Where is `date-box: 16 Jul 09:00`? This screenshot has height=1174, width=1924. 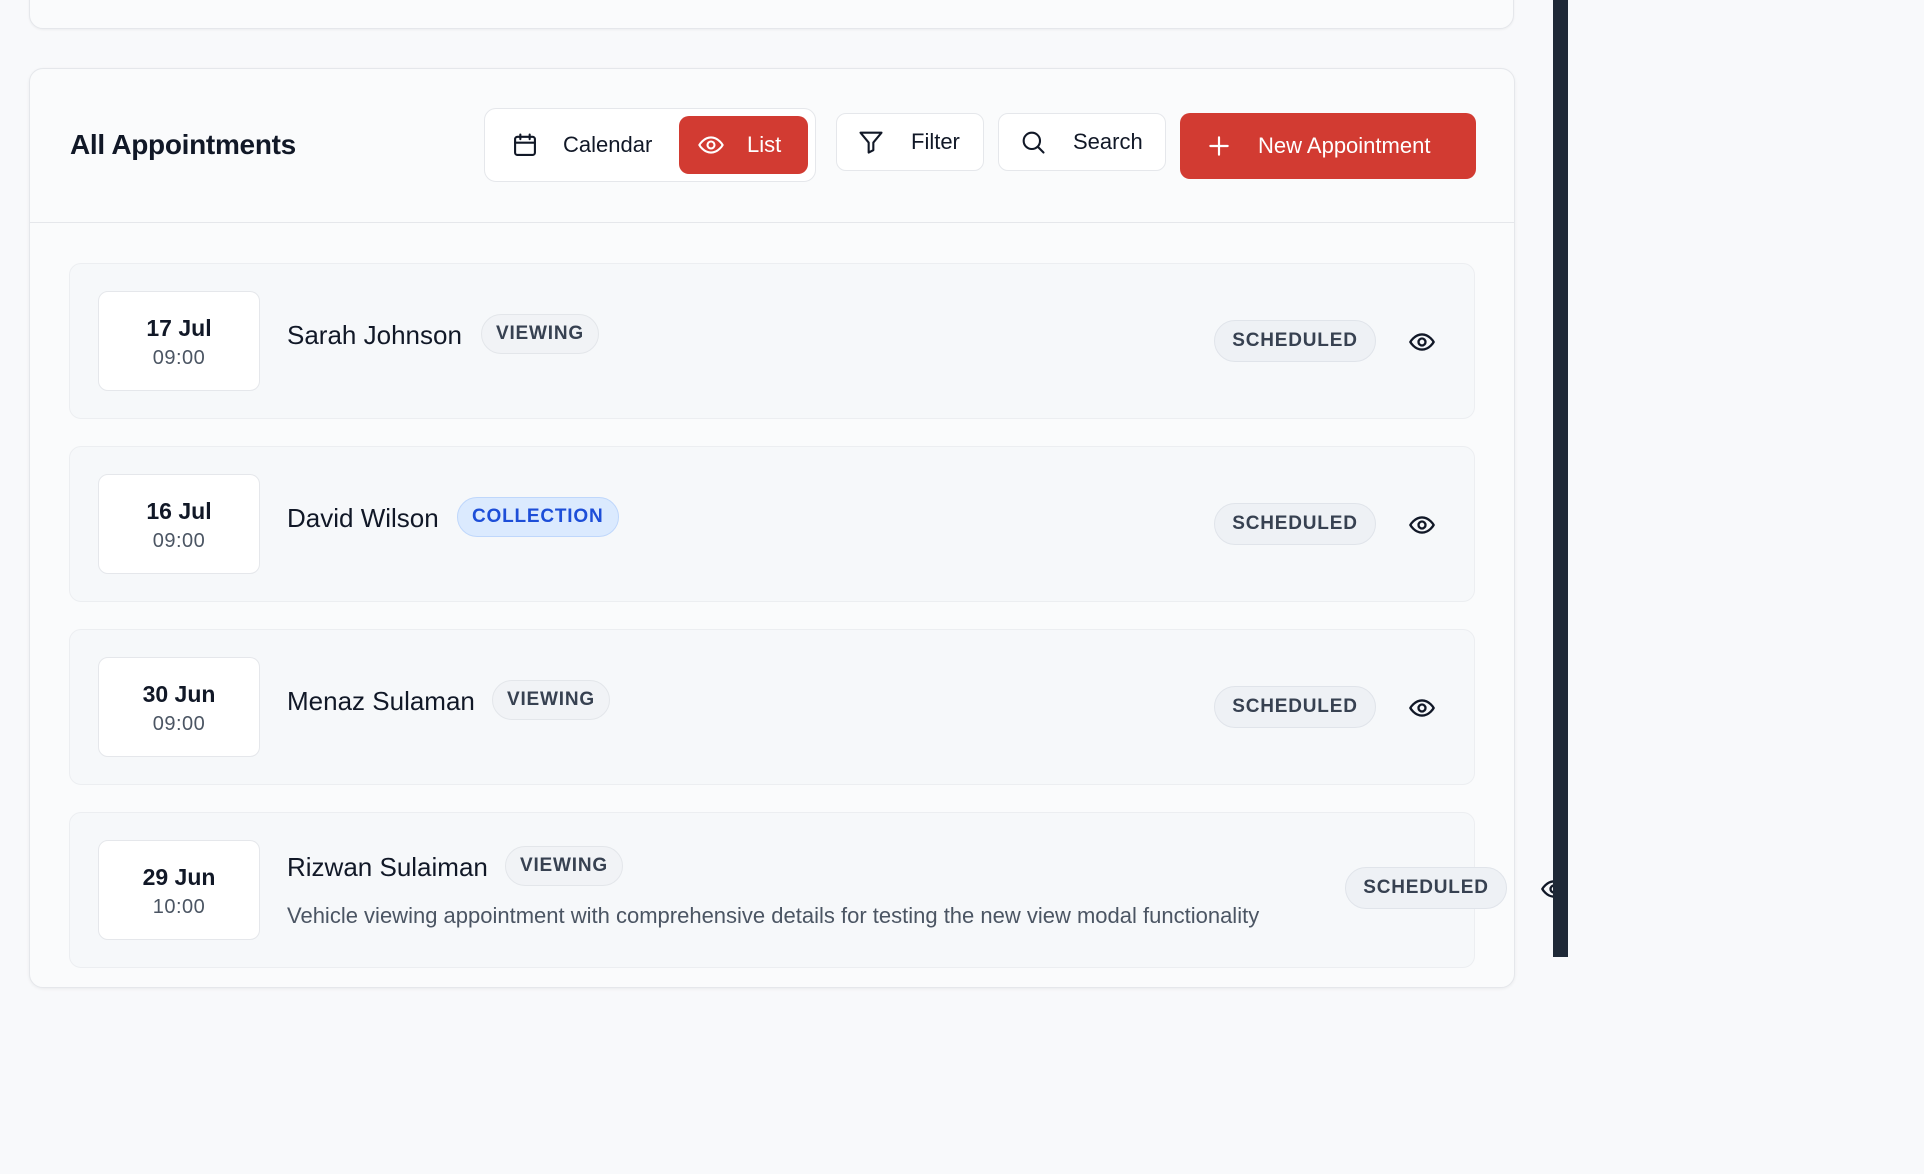 date-box: 16 Jul 09:00 is located at coordinates (179, 524).